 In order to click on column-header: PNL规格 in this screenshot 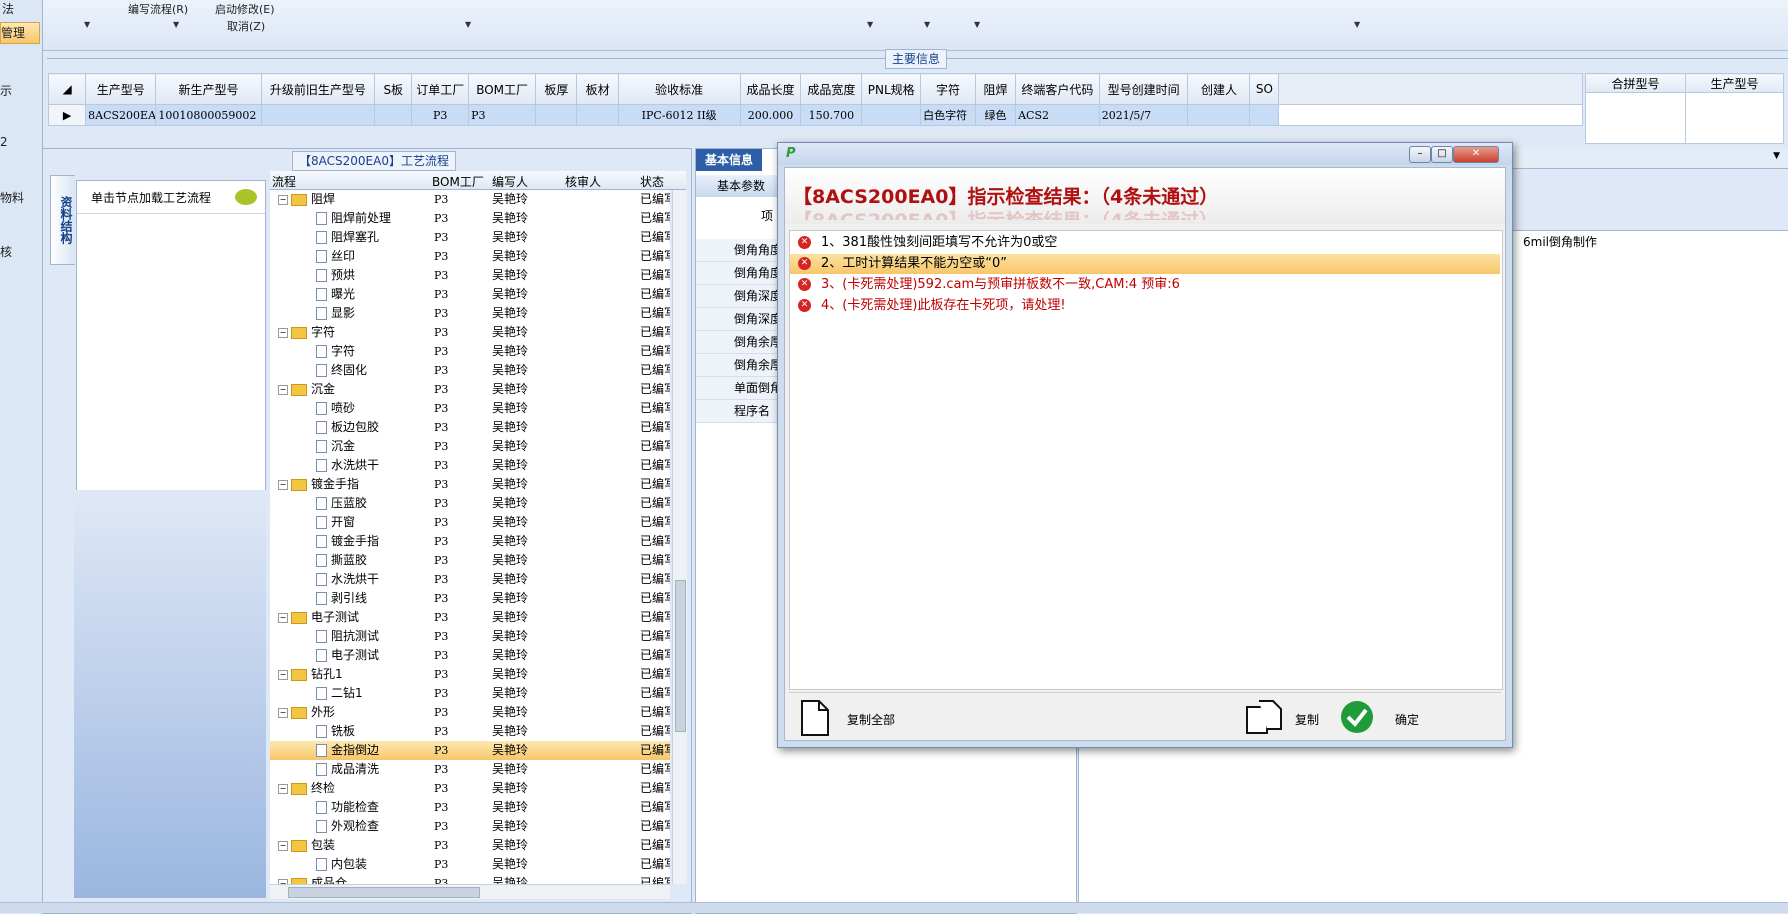, I will do `click(891, 89)`.